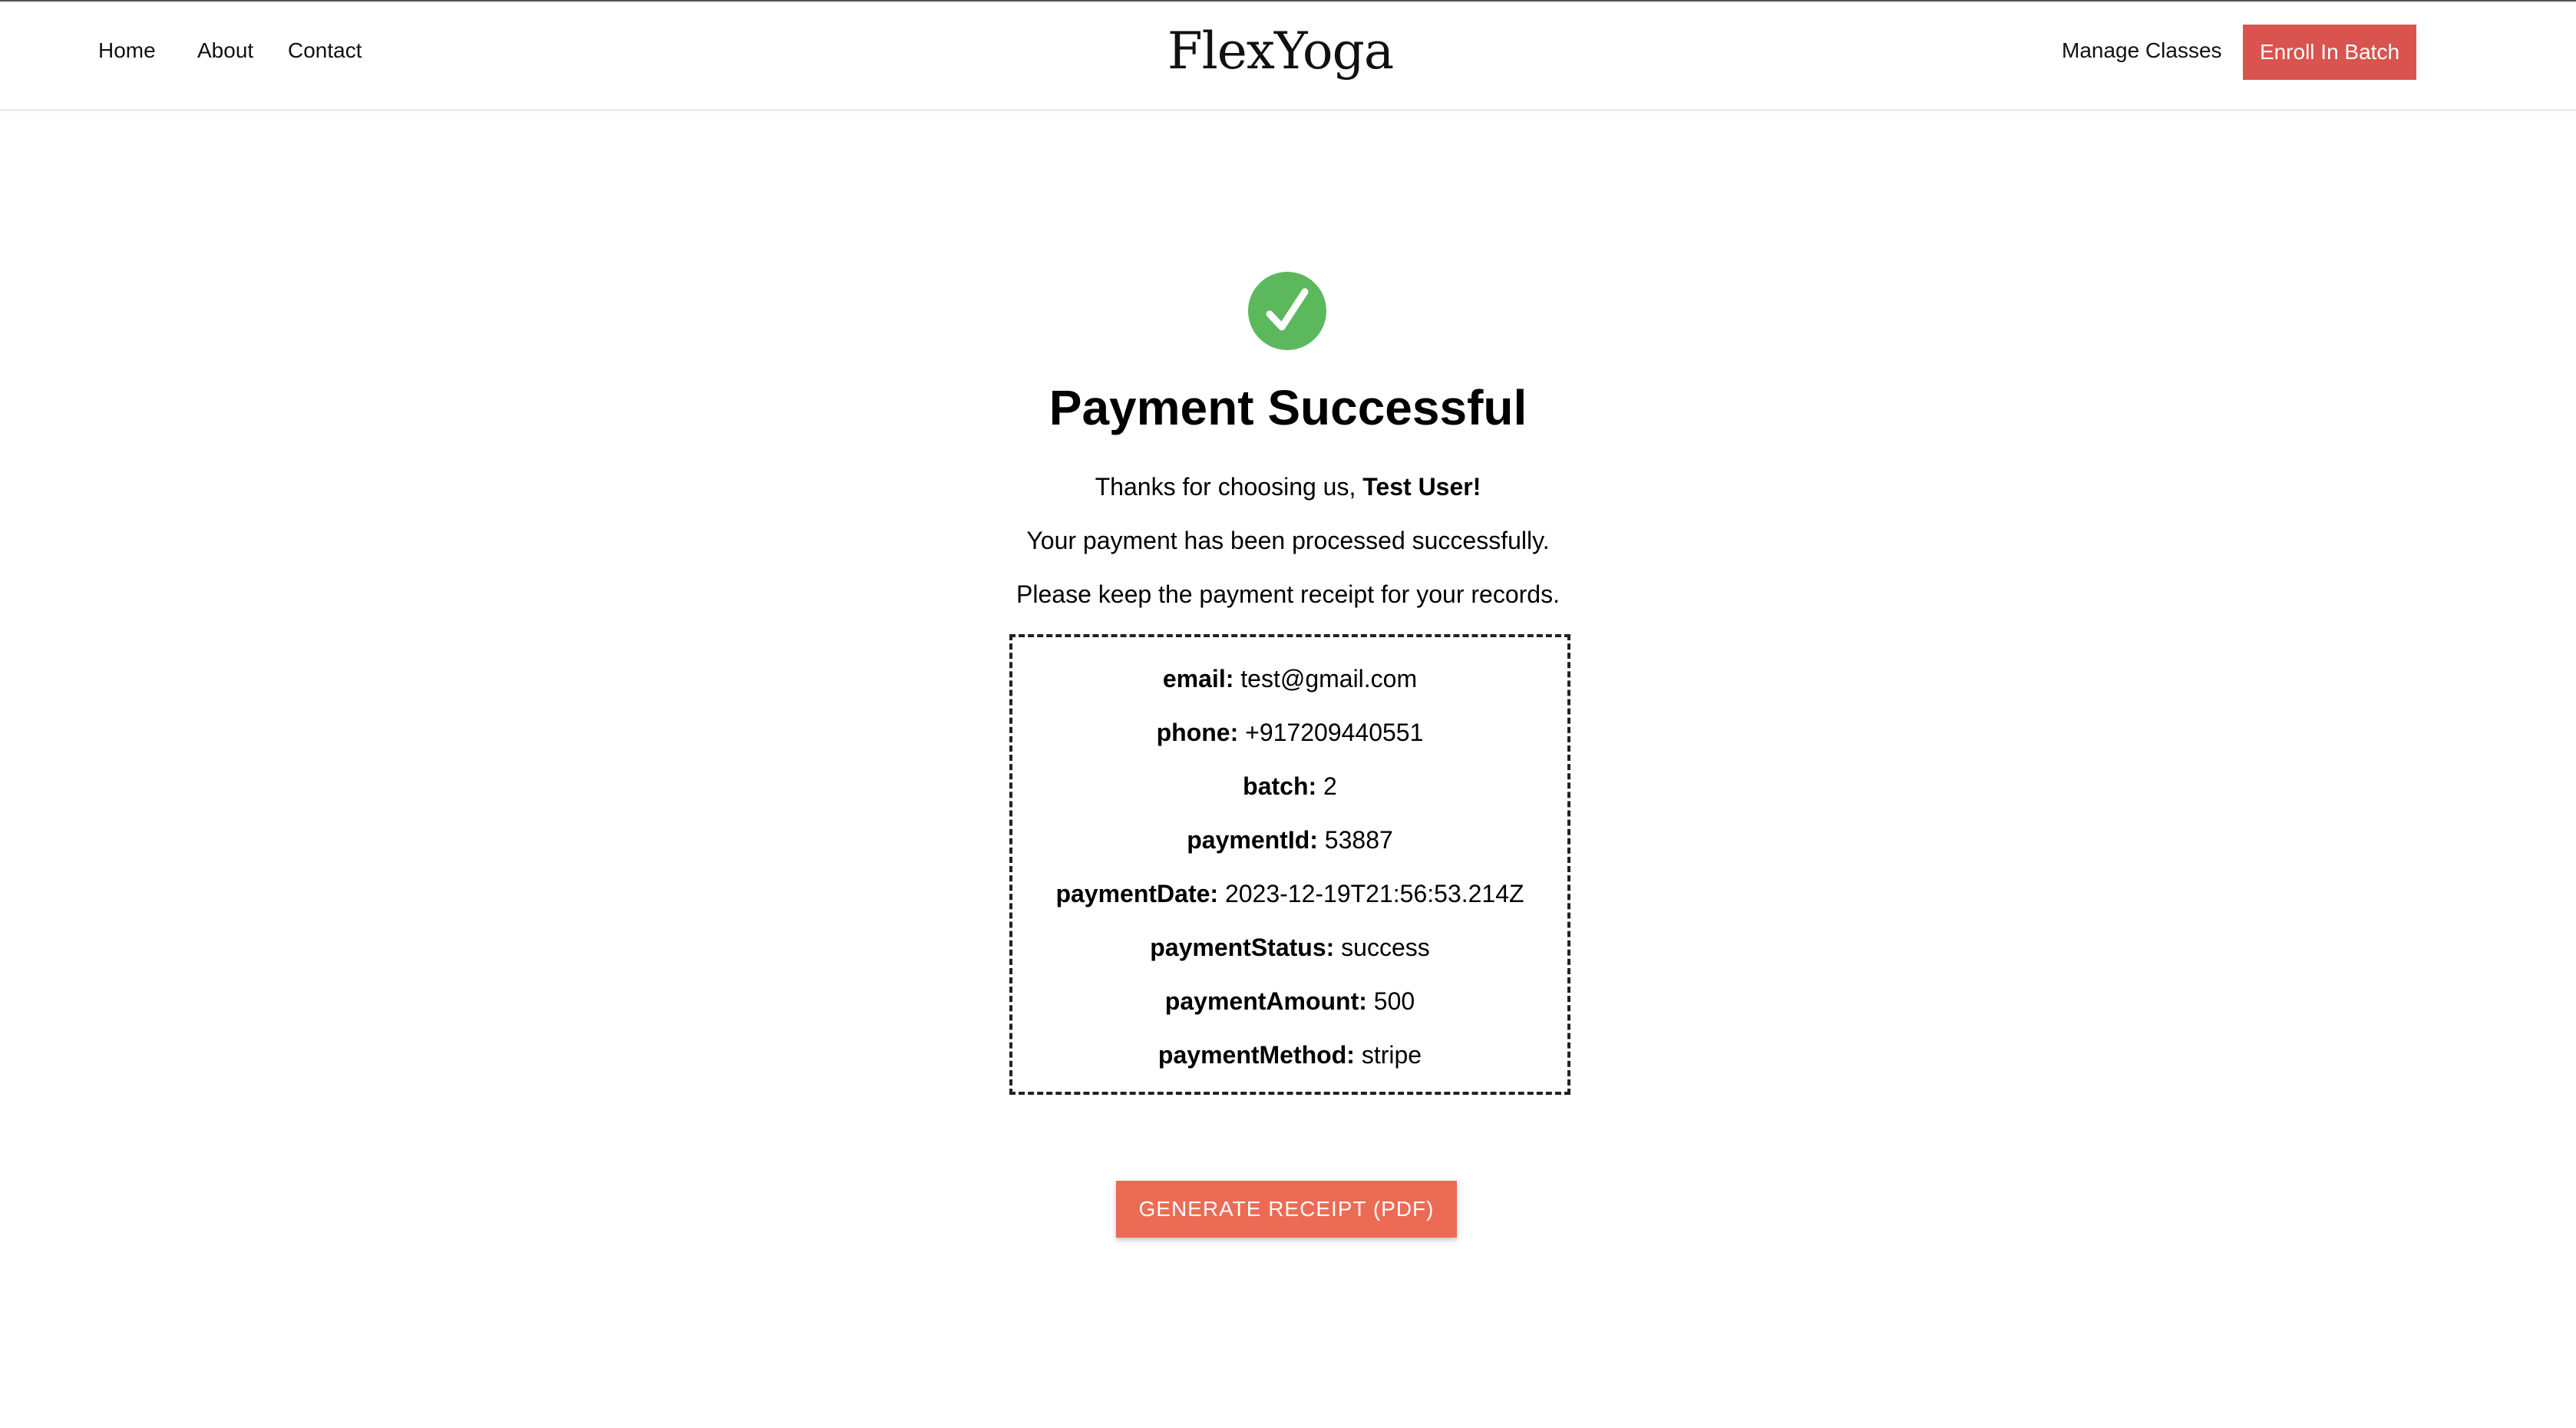 The width and height of the screenshot is (2576, 1428). I want to click on receipt-row-payment-id: paymentId: 53887, so click(1289, 840).